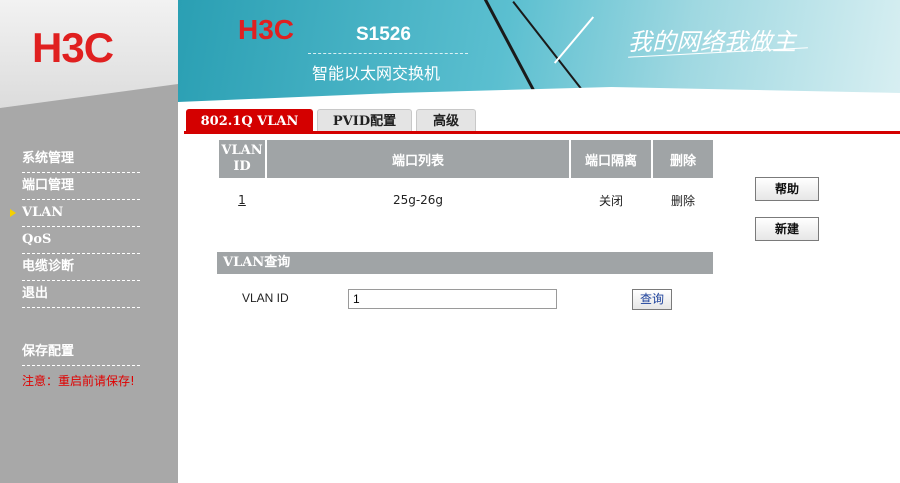 Image resolution: width=900 pixels, height=483 pixels. What do you see at coordinates (539, 97) in the screenshot?
I see `banner-curve` at bounding box center [539, 97].